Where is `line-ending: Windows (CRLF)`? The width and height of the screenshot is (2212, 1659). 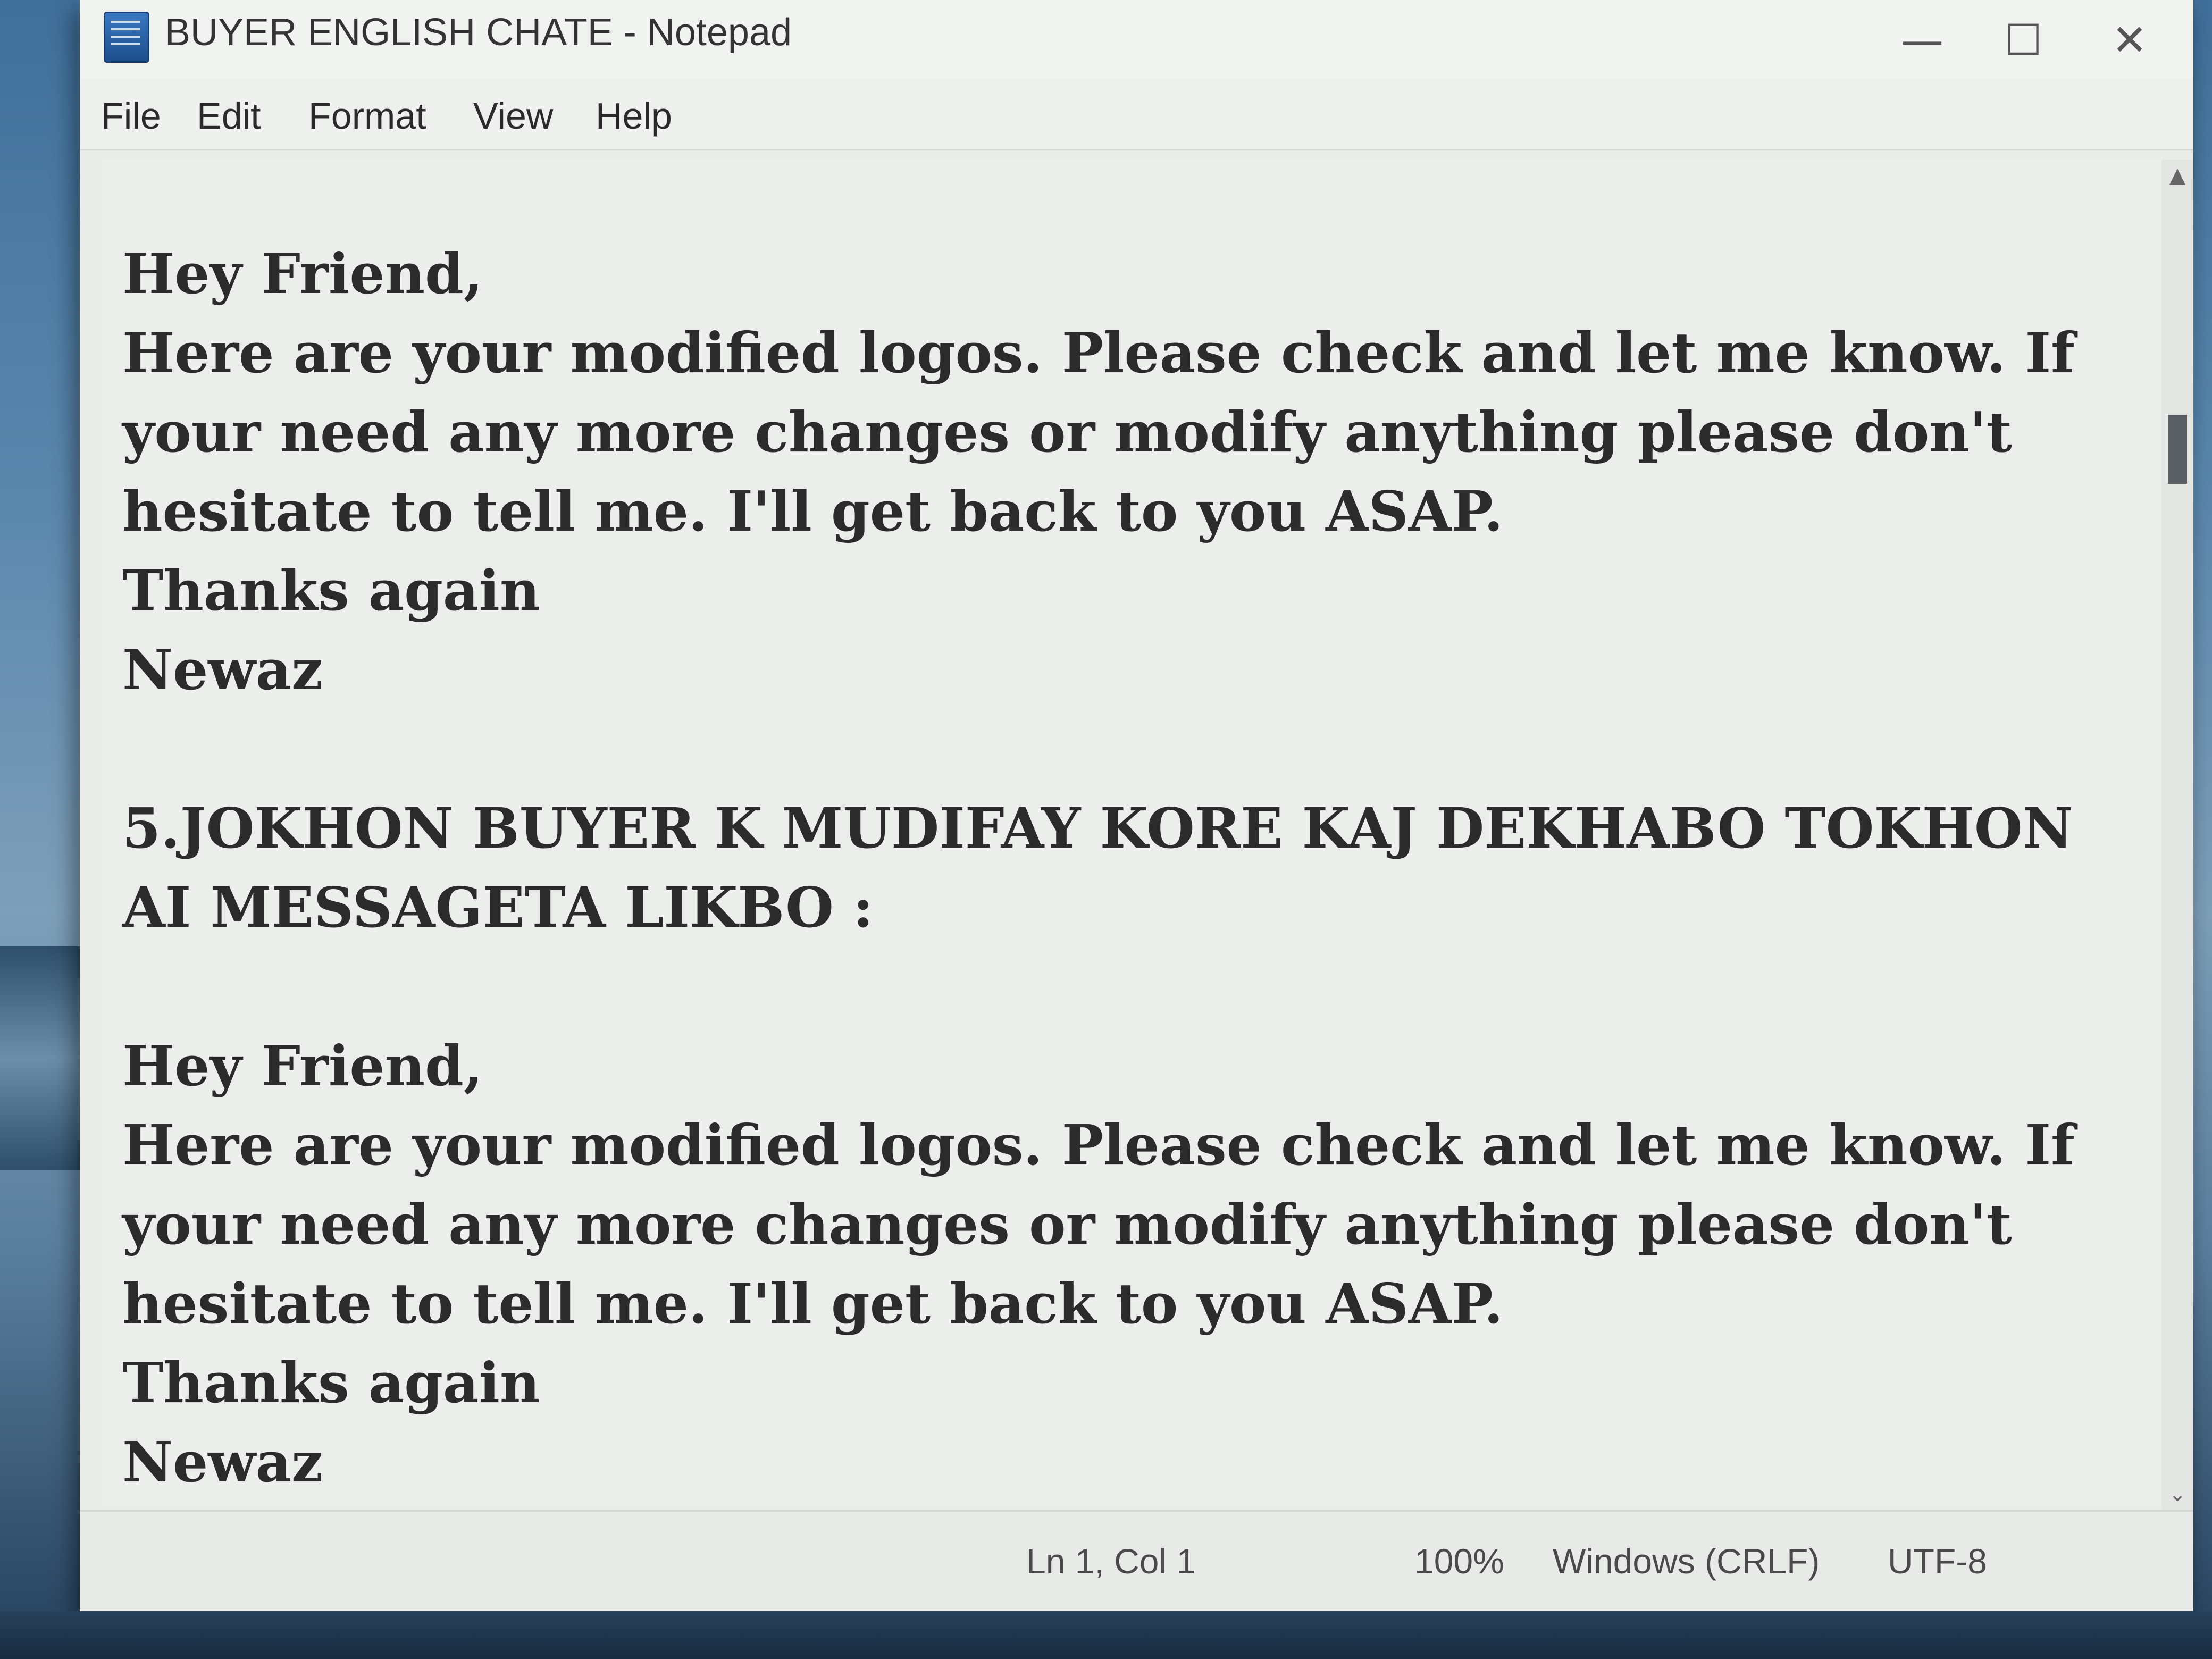 line-ending: Windows (CRLF) is located at coordinates (1686, 1561).